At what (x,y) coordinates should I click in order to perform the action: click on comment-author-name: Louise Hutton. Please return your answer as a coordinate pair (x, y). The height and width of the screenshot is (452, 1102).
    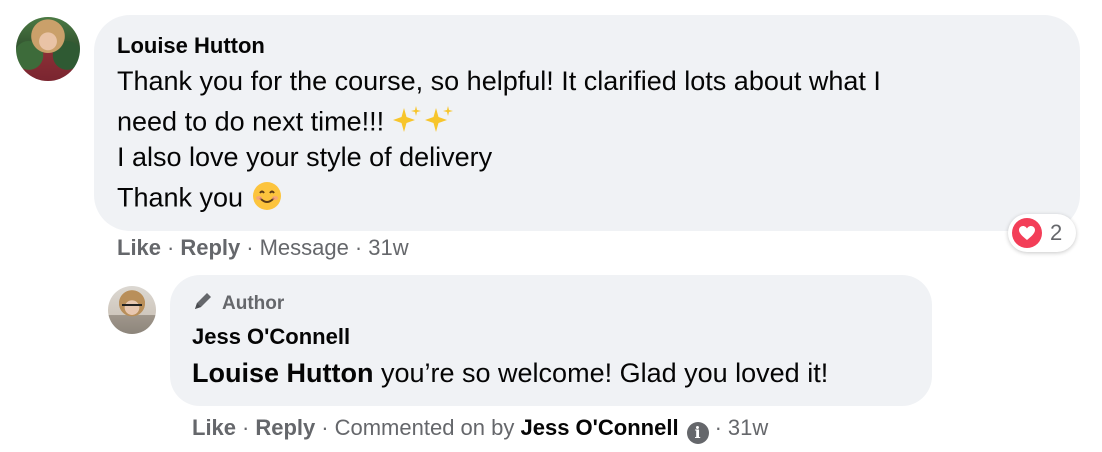
    Looking at the image, I should click on (191, 46).